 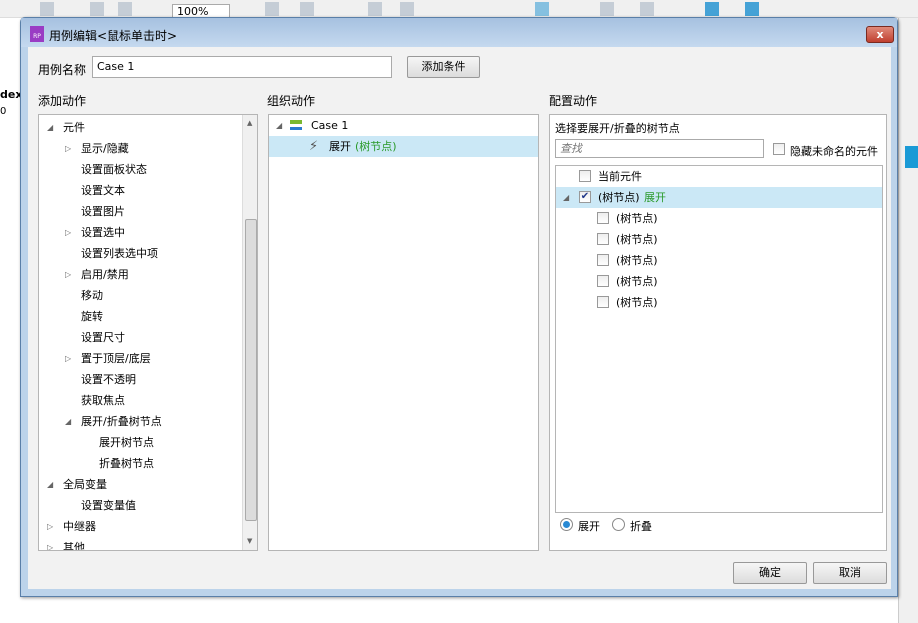 What do you see at coordinates (618, 524) in the screenshot?
I see `collapse-radio` at bounding box center [618, 524].